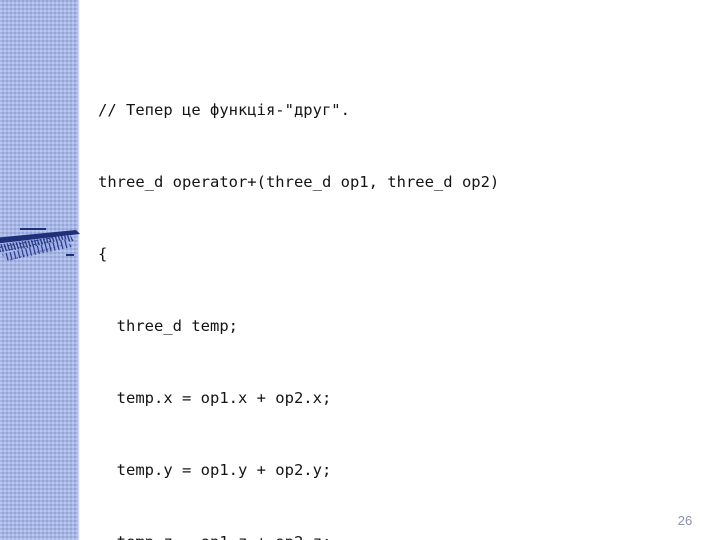 The image size is (720, 540). I want to click on code-line: {, so click(103, 254).